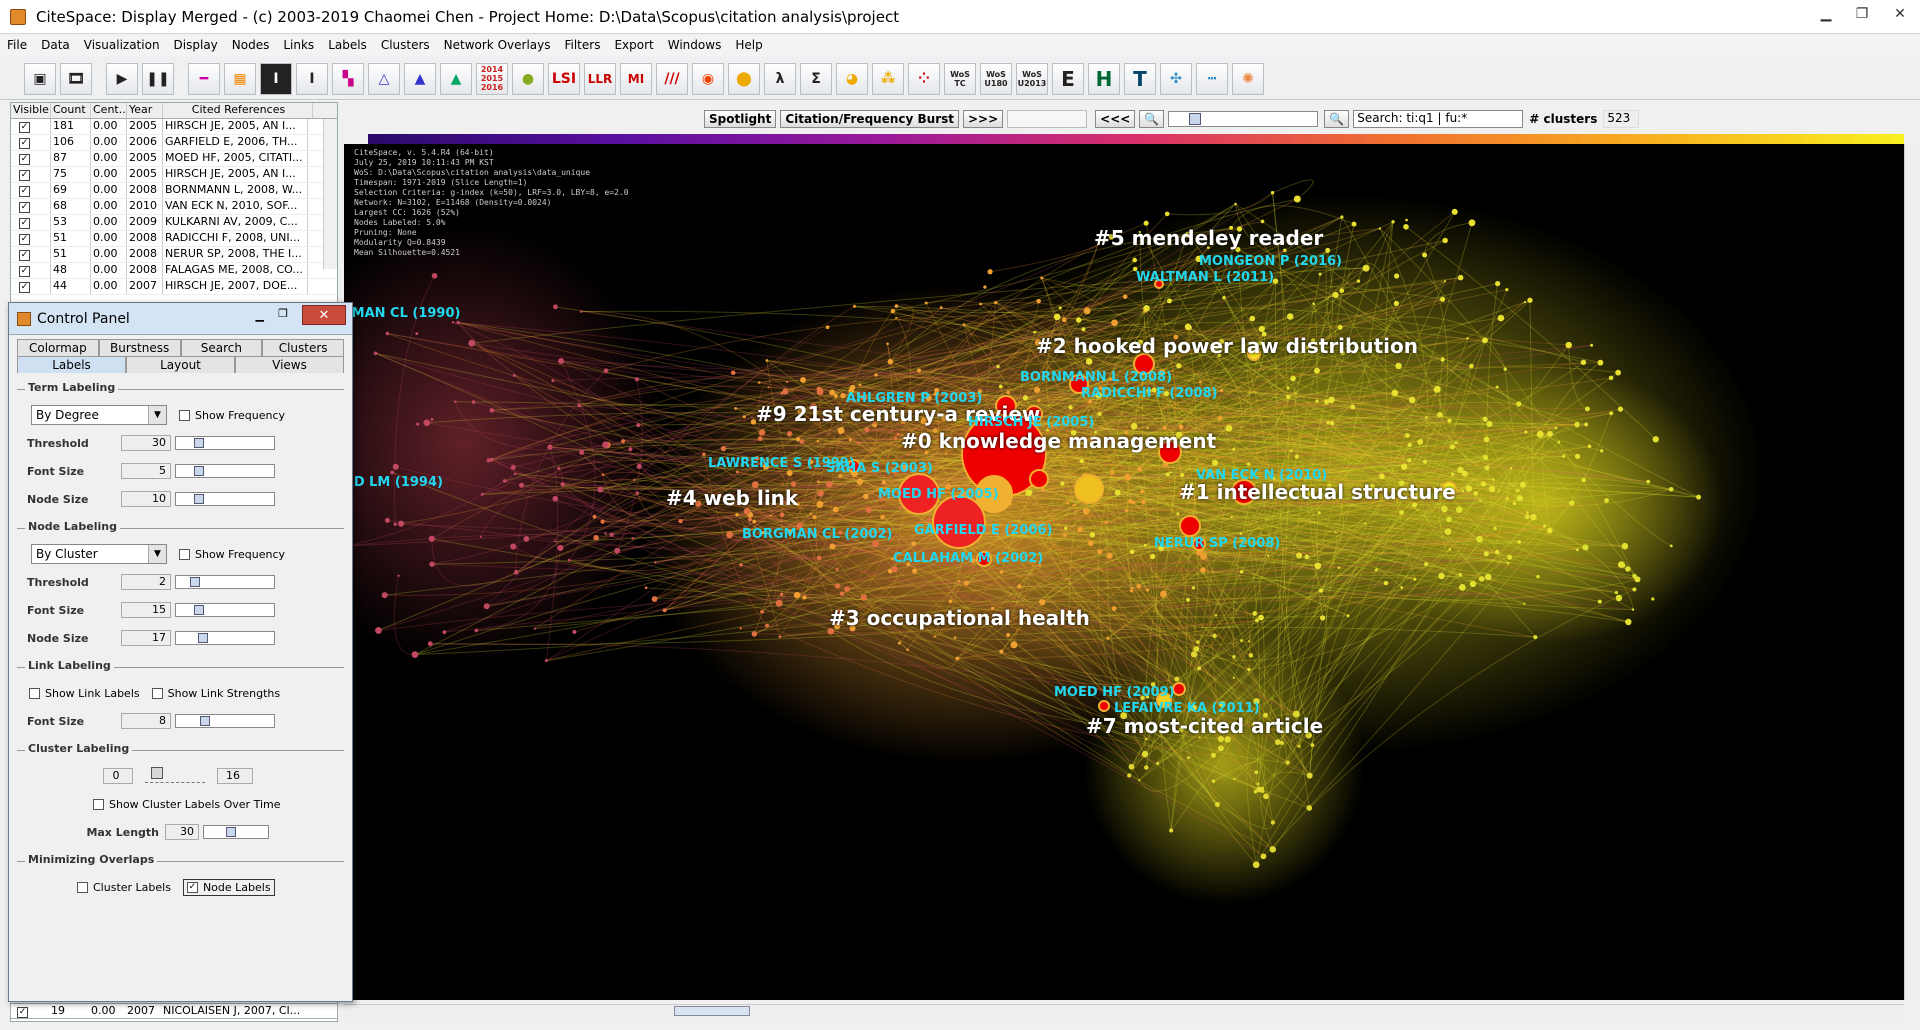 This screenshot has width=1920, height=1030. What do you see at coordinates (1826, 14) in the screenshot?
I see `minimize-button: ▁` at bounding box center [1826, 14].